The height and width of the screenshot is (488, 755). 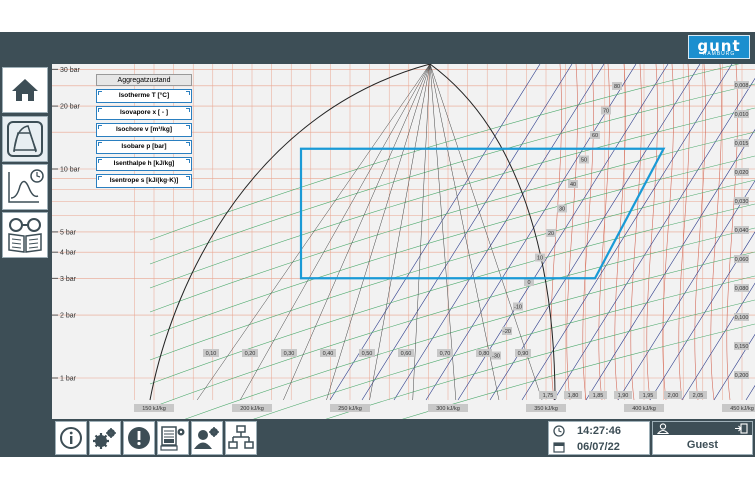 What do you see at coordinates (507, 332) in the screenshot?
I see `isotherm-label: -20` at bounding box center [507, 332].